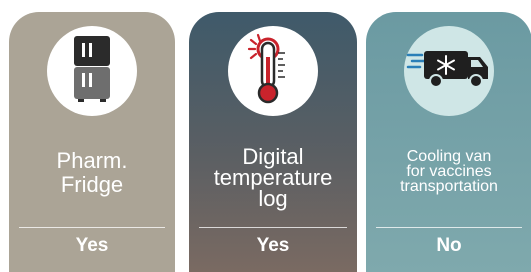  What do you see at coordinates (273, 156) in the screenshot?
I see `card-title-line: Digital` at bounding box center [273, 156].